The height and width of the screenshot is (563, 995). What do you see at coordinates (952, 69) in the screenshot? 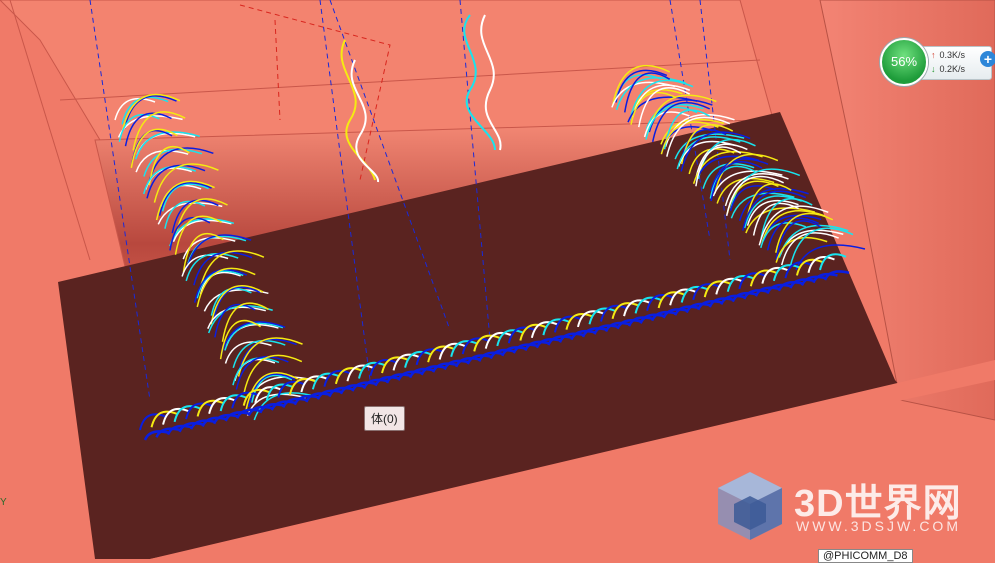
I see `download-speed: 0.2K/s` at bounding box center [952, 69].